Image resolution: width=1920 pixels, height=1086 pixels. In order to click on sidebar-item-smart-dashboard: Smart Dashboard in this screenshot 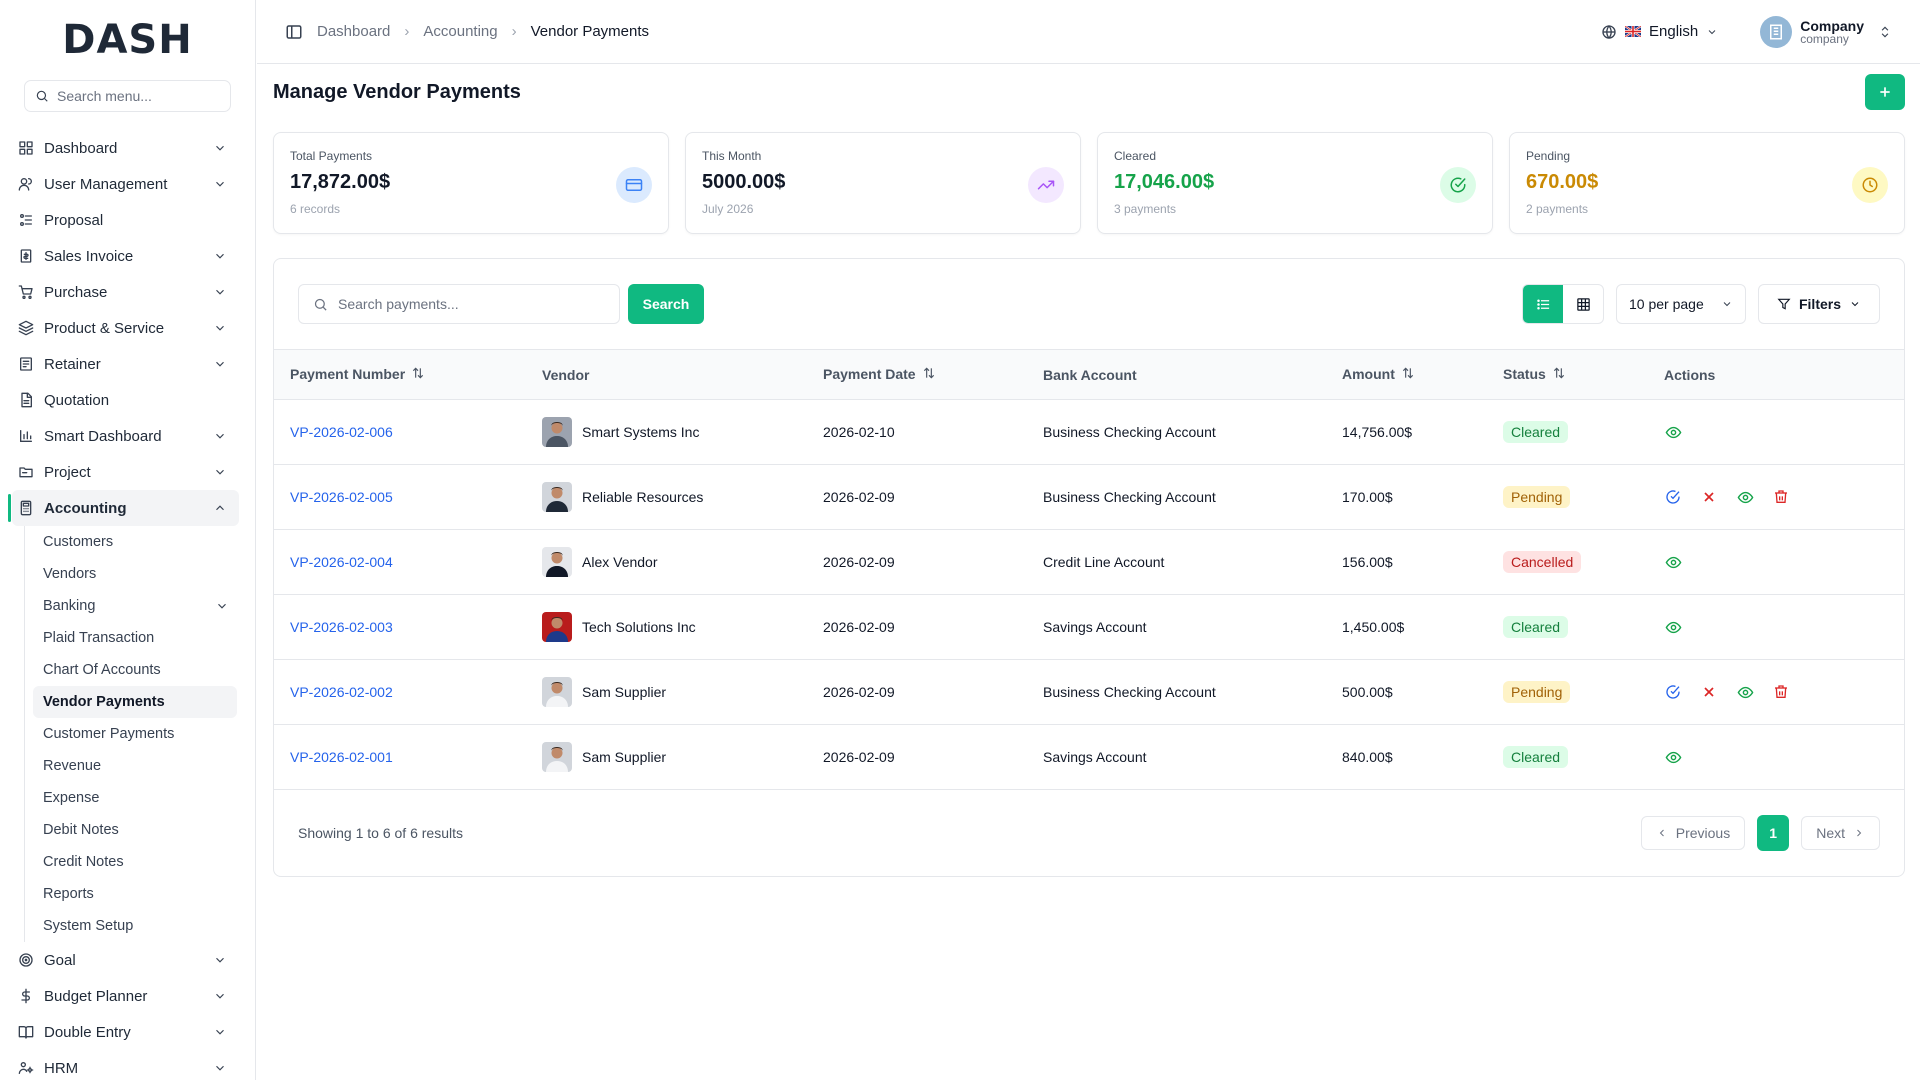, I will do `click(125, 436)`.